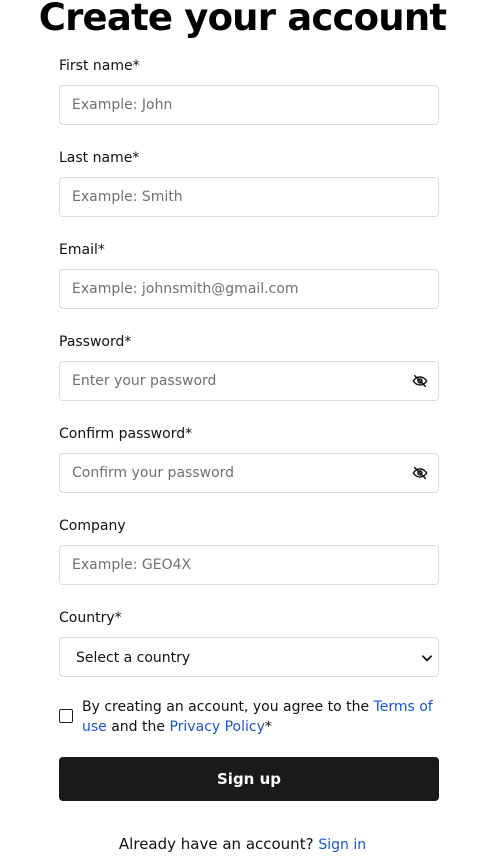  What do you see at coordinates (92, 526) in the screenshot?
I see `company-label: Company` at bounding box center [92, 526].